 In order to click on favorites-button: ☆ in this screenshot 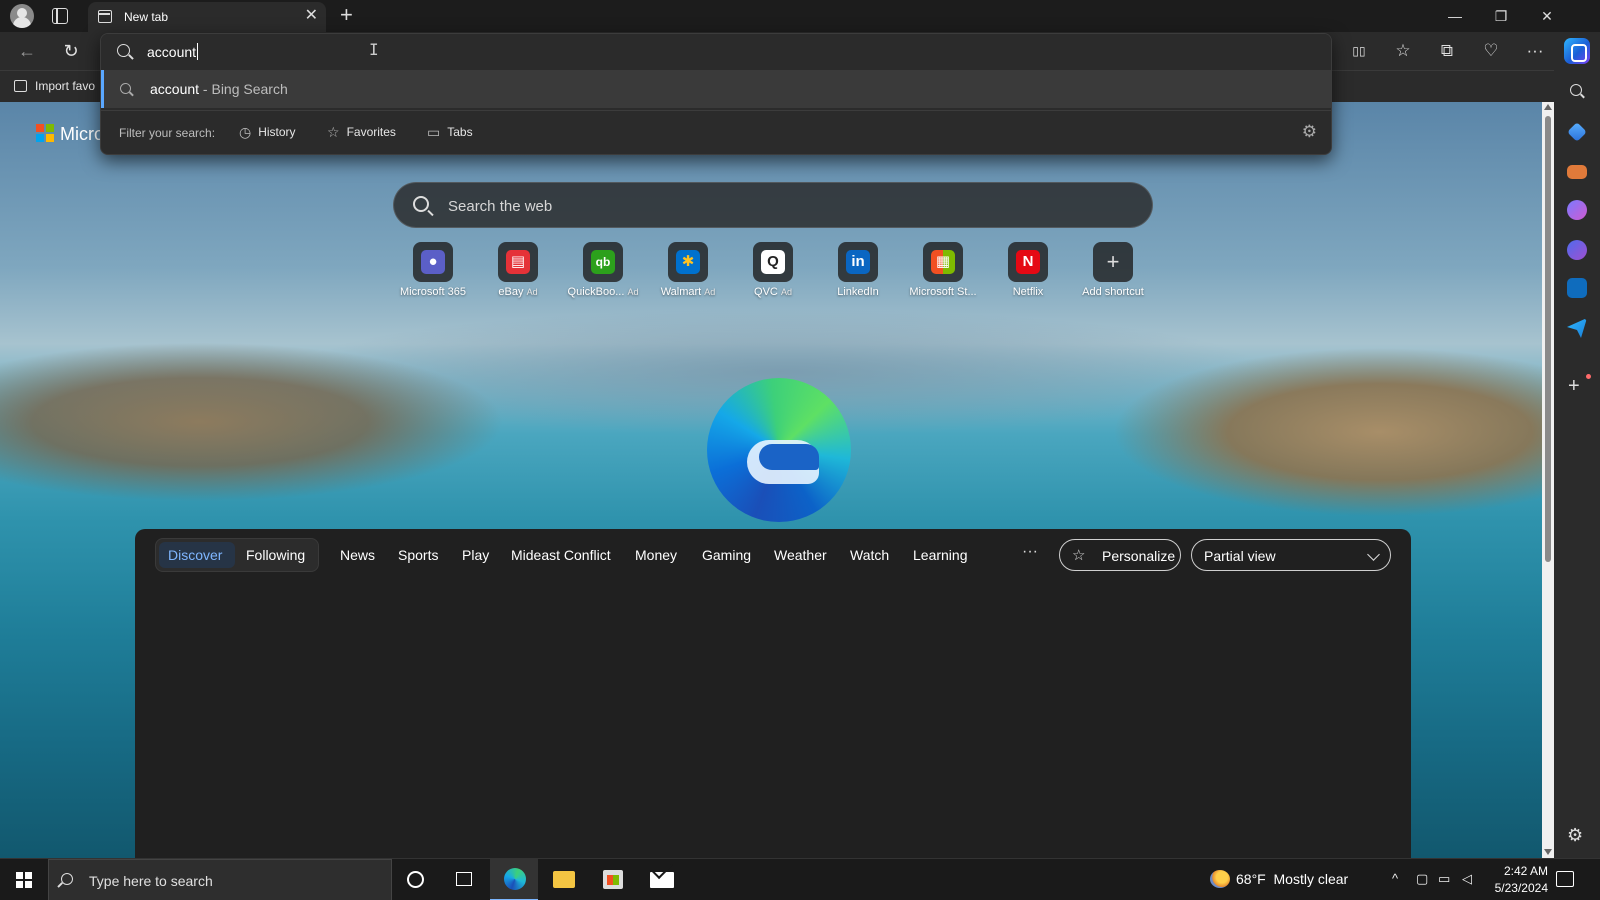, I will do `click(1403, 51)`.